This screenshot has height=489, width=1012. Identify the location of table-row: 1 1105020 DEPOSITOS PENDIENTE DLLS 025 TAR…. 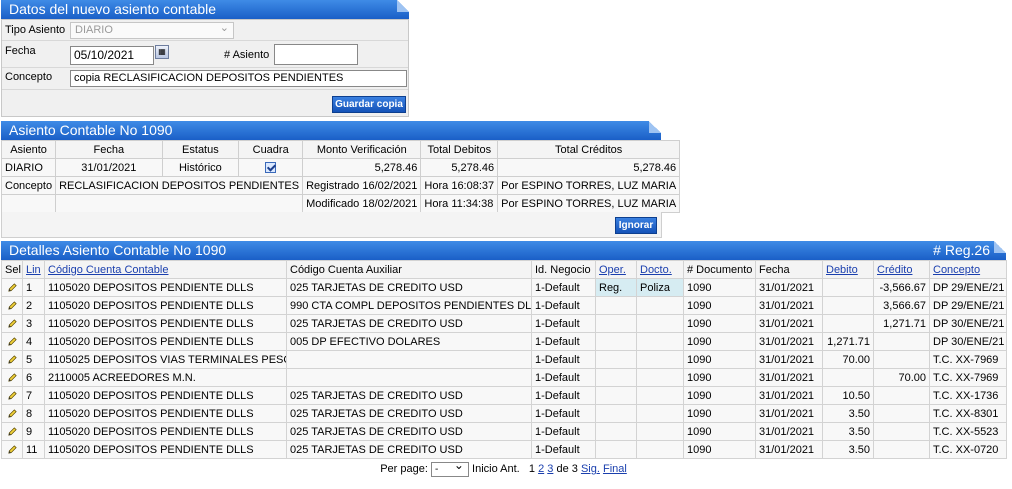
(504, 287).